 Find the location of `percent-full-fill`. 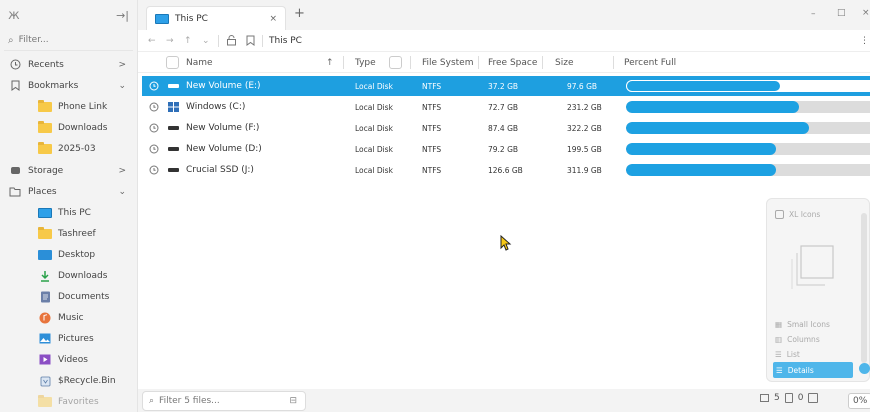

percent-full-fill is located at coordinates (717, 128).